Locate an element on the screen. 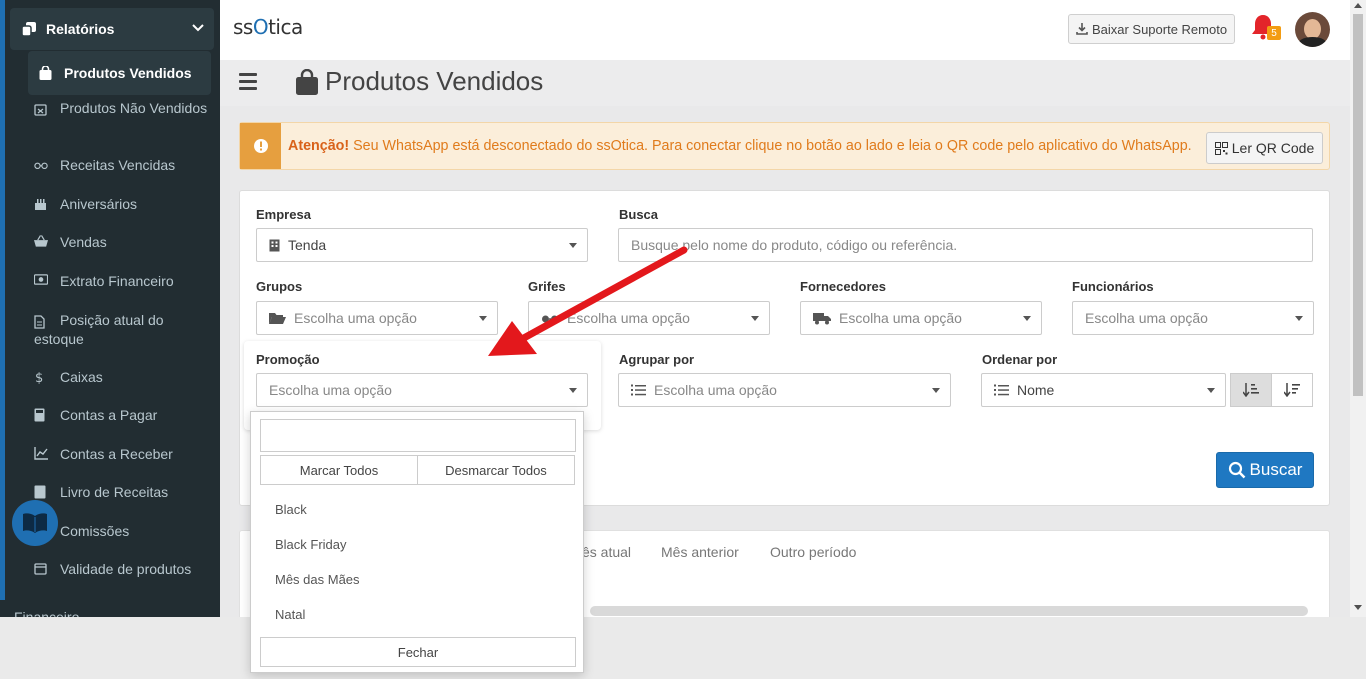 Image resolution: width=1366 pixels, height=679 pixels. sidebar-item-comissoes: Comissões is located at coordinates (121, 531).